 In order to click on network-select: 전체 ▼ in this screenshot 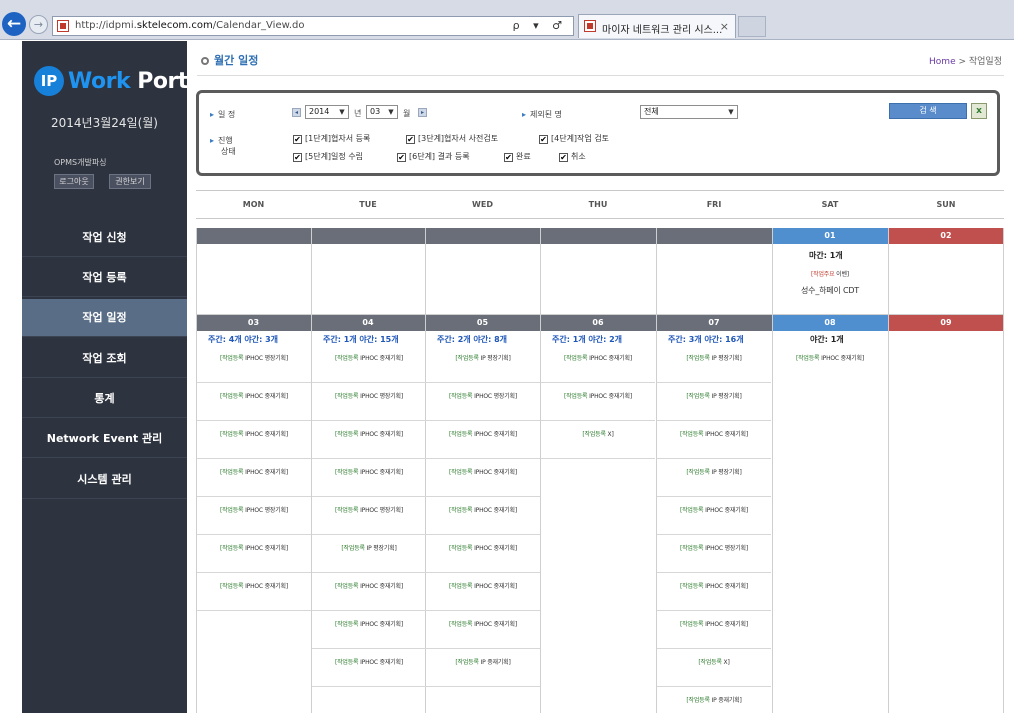, I will do `click(689, 112)`.